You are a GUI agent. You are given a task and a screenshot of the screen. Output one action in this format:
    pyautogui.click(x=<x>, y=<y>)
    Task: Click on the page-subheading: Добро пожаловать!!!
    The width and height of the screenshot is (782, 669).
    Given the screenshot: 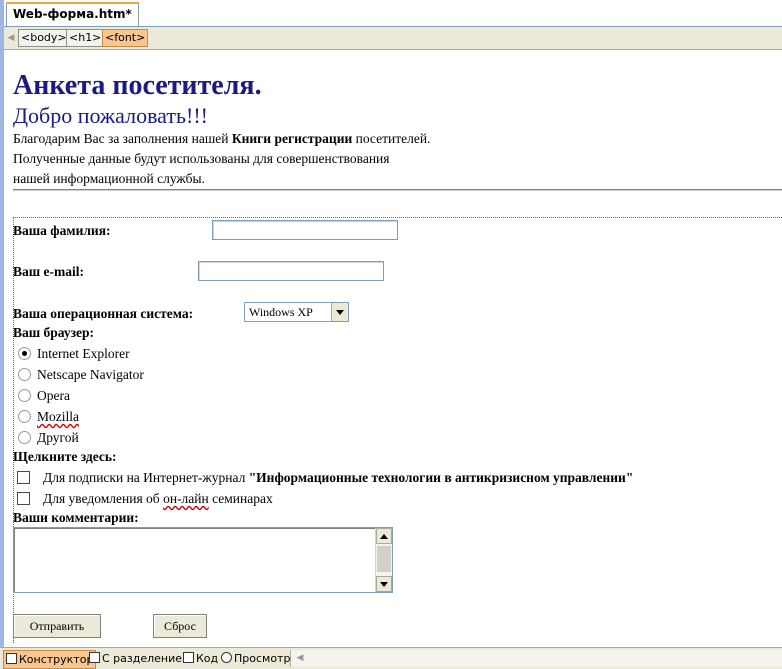 What is the action you would take?
    pyautogui.click(x=110, y=115)
    